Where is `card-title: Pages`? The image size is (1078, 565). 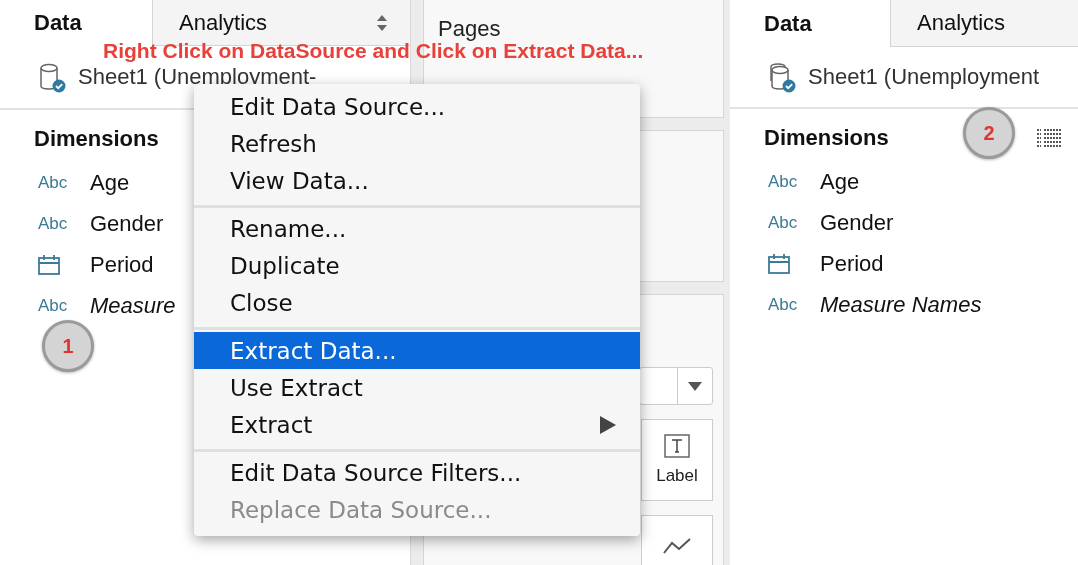 card-title: Pages is located at coordinates (469, 28).